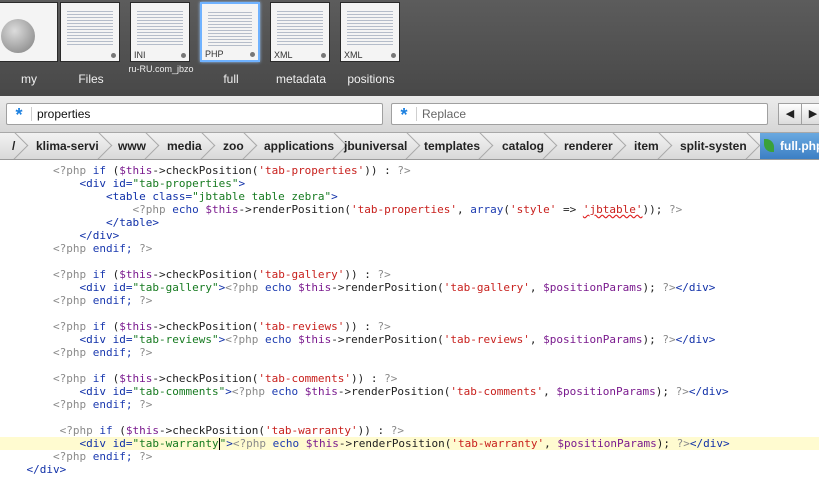 This screenshot has height=479, width=819. Describe the element at coordinates (582, 146) in the screenshot. I see `breadcrumb-item: renderer` at that location.